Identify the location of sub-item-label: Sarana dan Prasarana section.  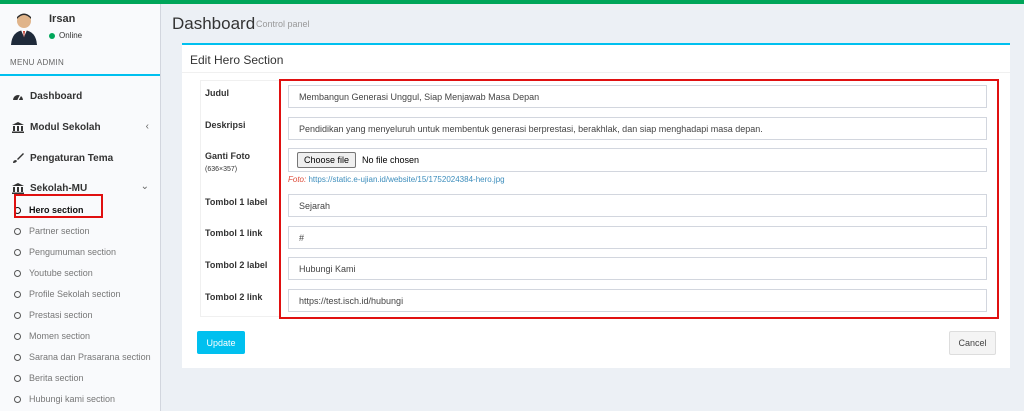
(90, 357).